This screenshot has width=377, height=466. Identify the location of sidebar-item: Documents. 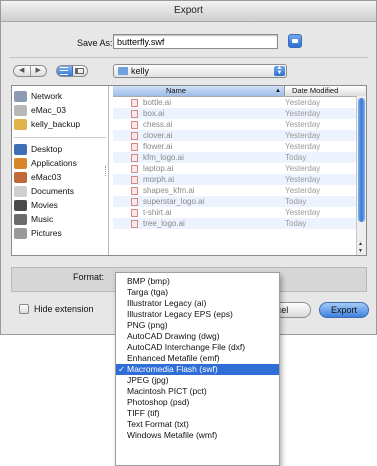
(60, 191).